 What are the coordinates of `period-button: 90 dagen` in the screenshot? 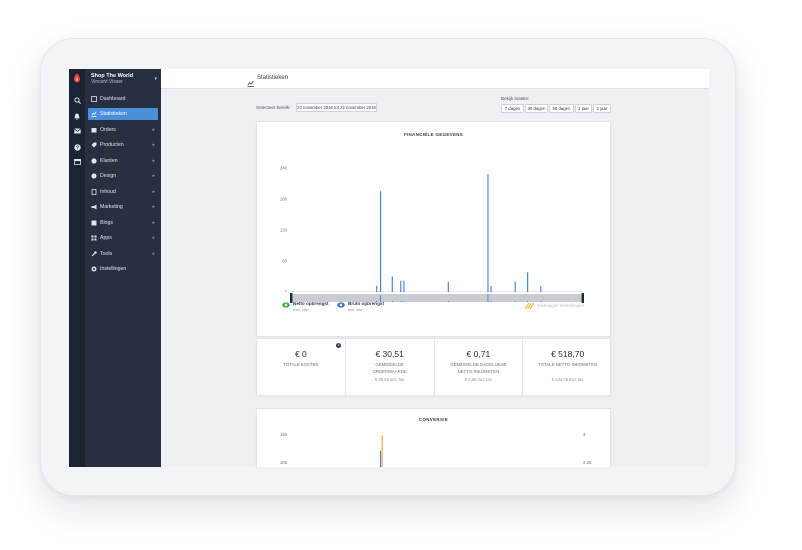 It's located at (561, 108).